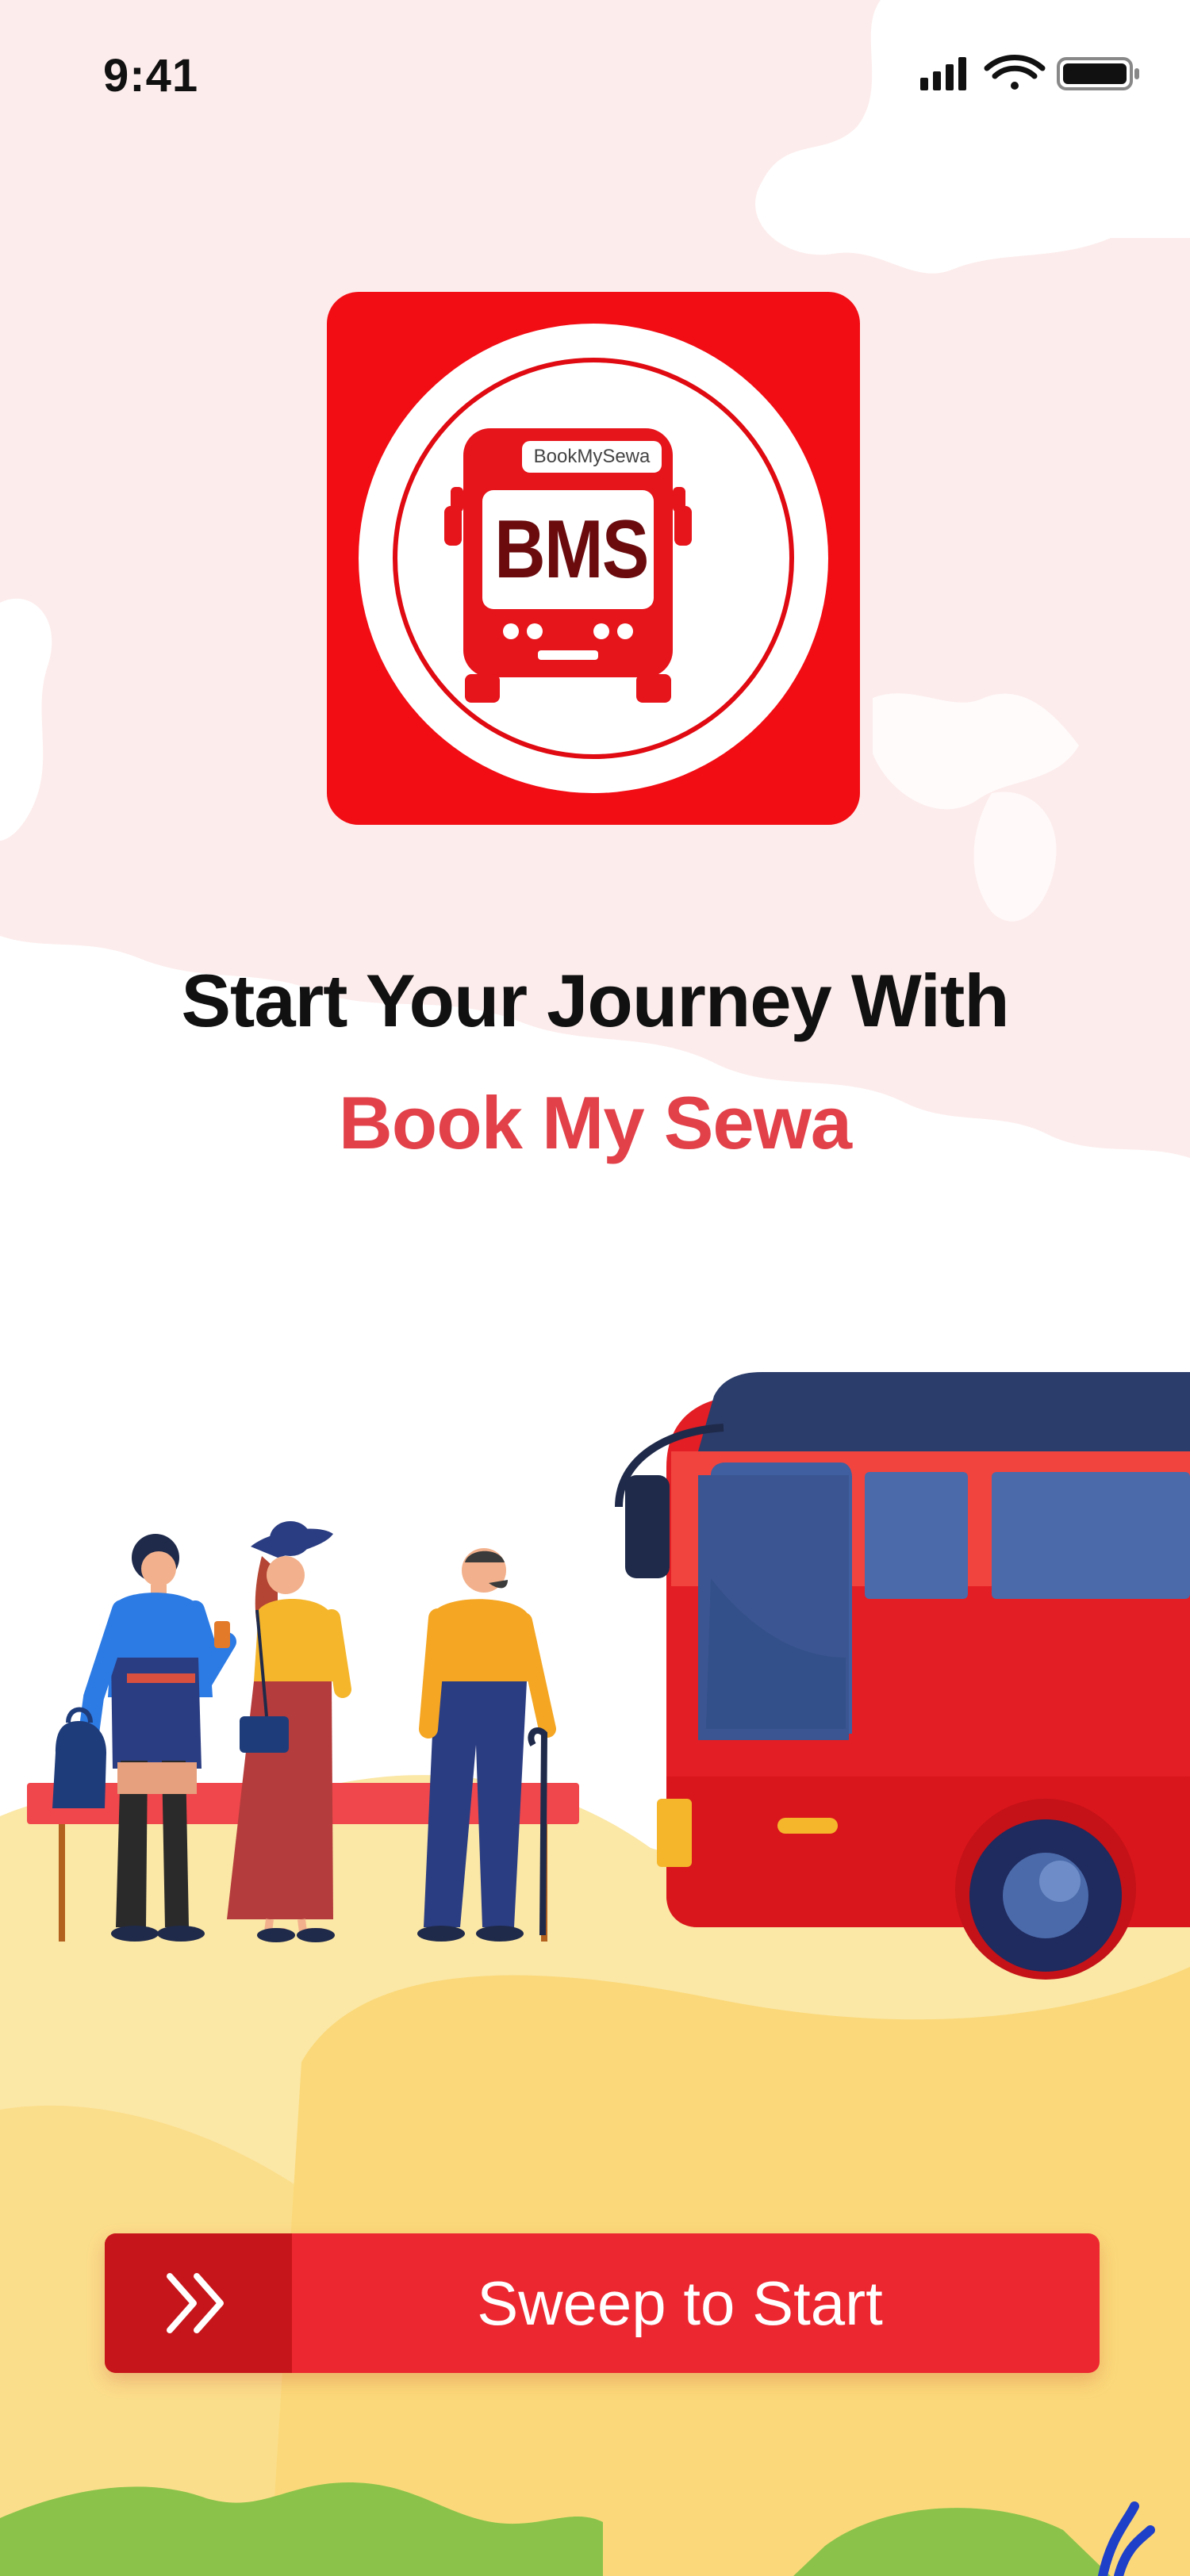  I want to click on sweep-to-start-slider: Sweep to Start, so click(602, 2303).